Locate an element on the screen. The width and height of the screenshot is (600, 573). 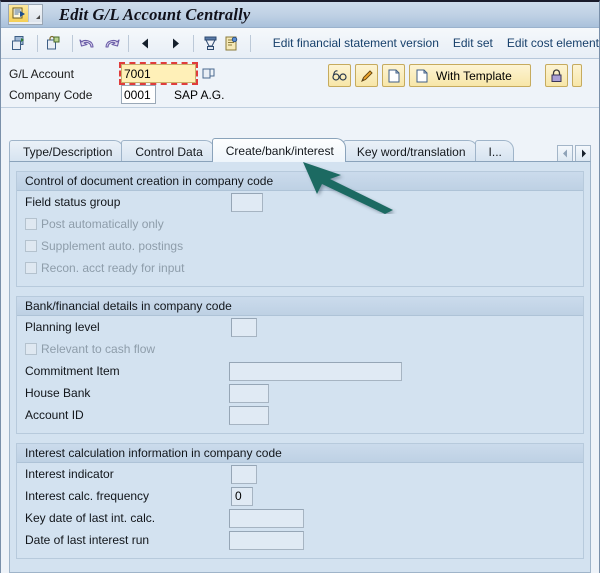
tab-key-word-translation: Key word/translation is located at coordinates (410, 151).